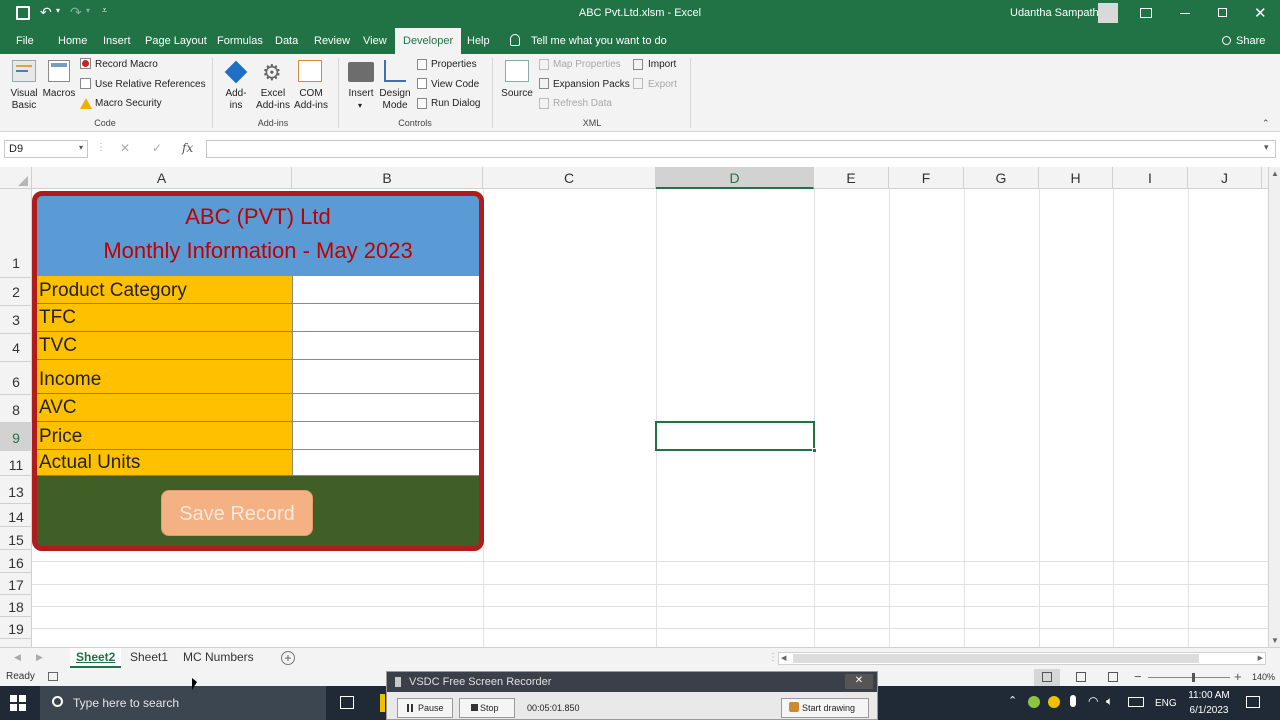 The height and width of the screenshot is (720, 1280). Describe the element at coordinates (1275, 173) in the screenshot. I see `scroll-up-icon: ▲` at that location.